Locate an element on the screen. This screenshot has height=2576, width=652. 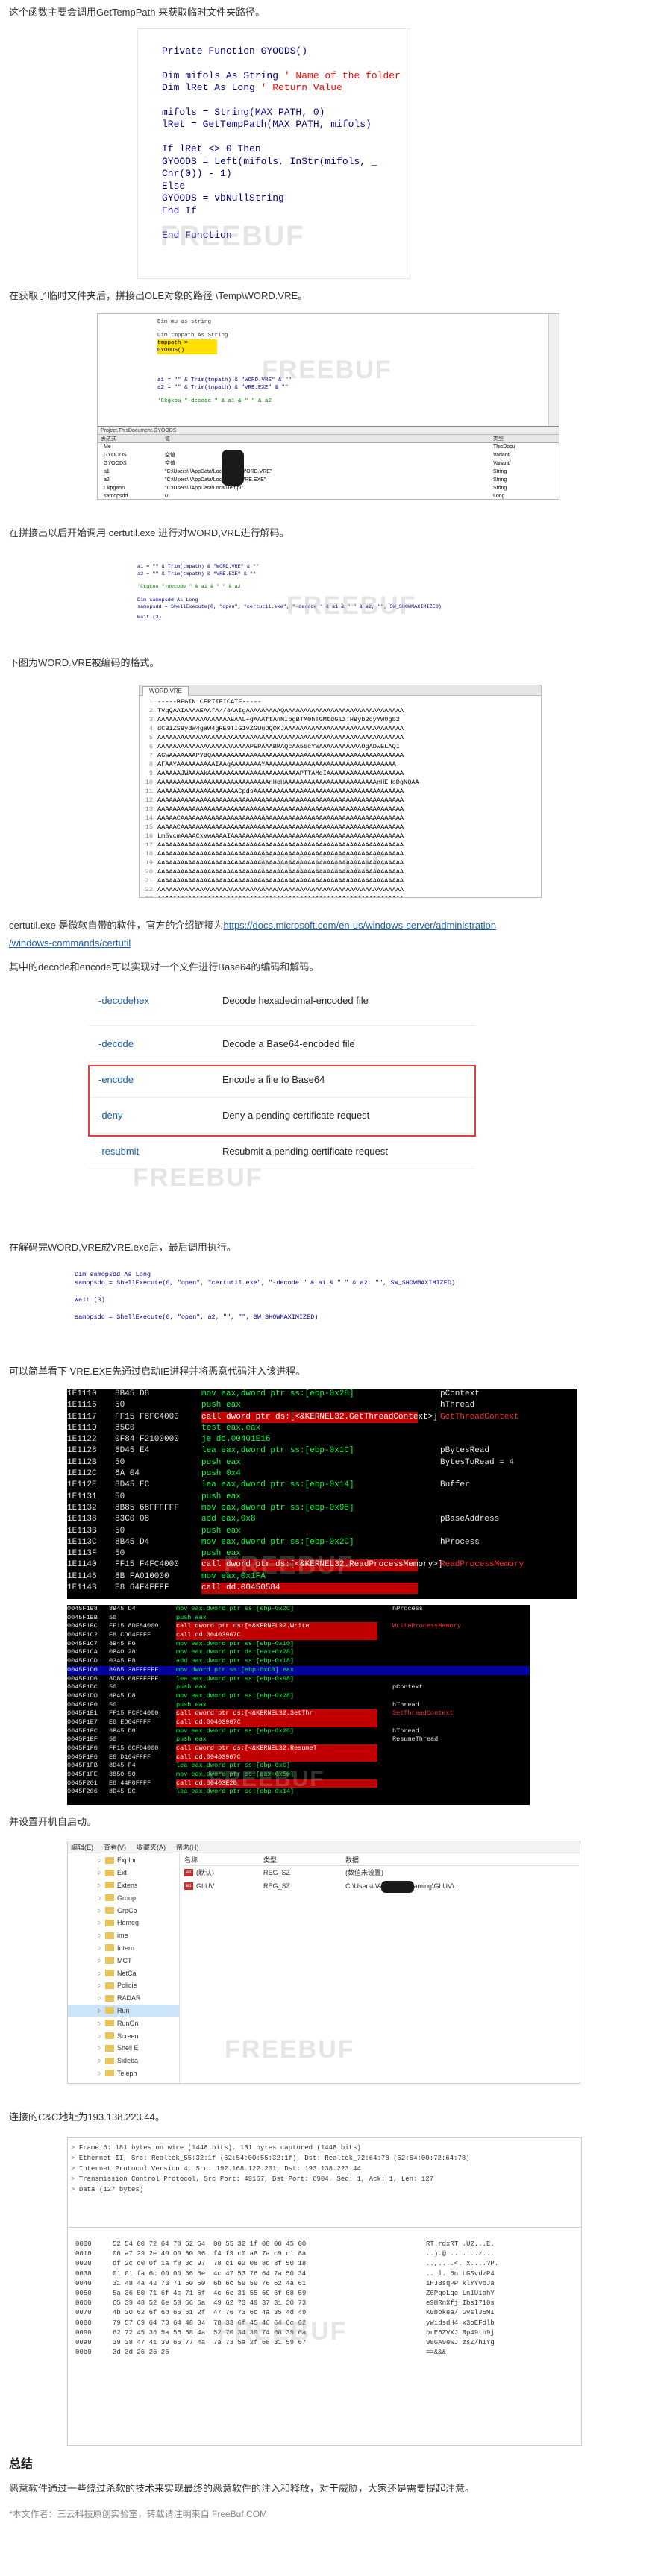
disasm-row: 1E112B 50 push eax BytesToRead = 4 is located at coordinates (322, 1463).